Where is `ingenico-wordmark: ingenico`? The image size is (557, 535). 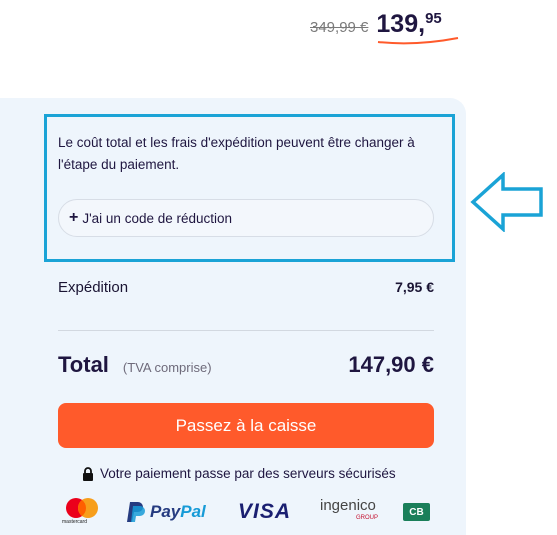 ingenico-wordmark: ingenico is located at coordinates (348, 505).